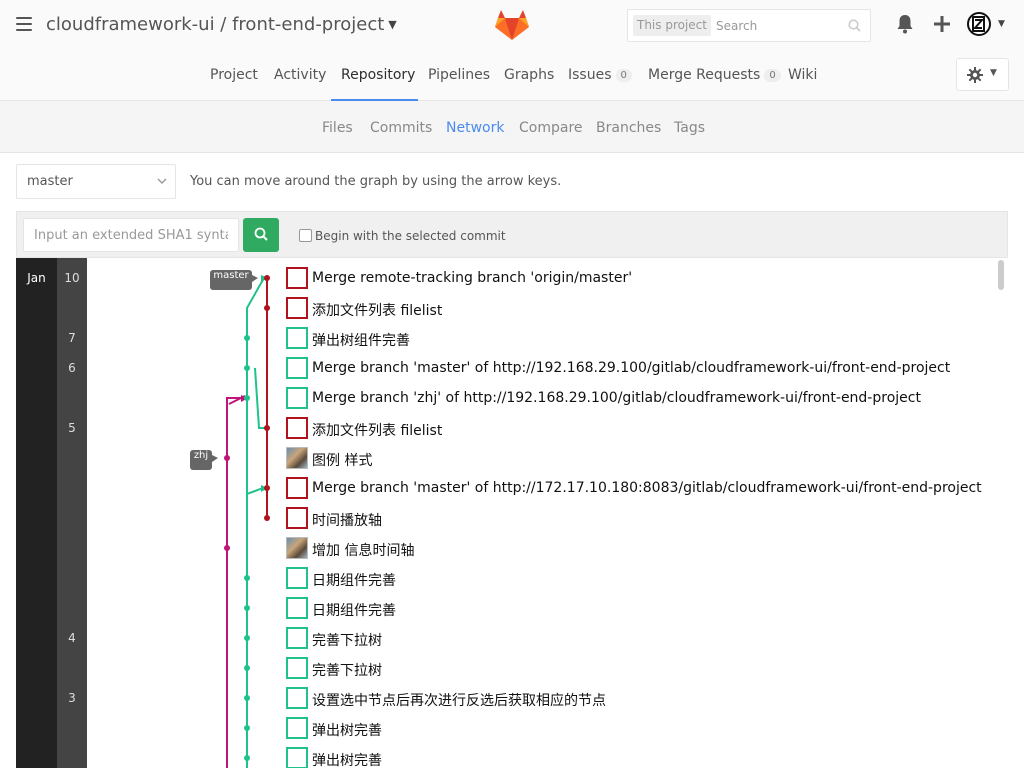 This screenshot has width=1024, height=768. What do you see at coordinates (459, 75) in the screenshot?
I see `tab-pipelines: Pipelines` at bounding box center [459, 75].